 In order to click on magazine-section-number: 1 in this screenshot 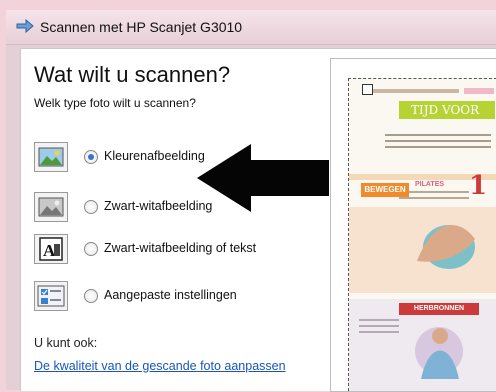, I will do `click(478, 186)`.